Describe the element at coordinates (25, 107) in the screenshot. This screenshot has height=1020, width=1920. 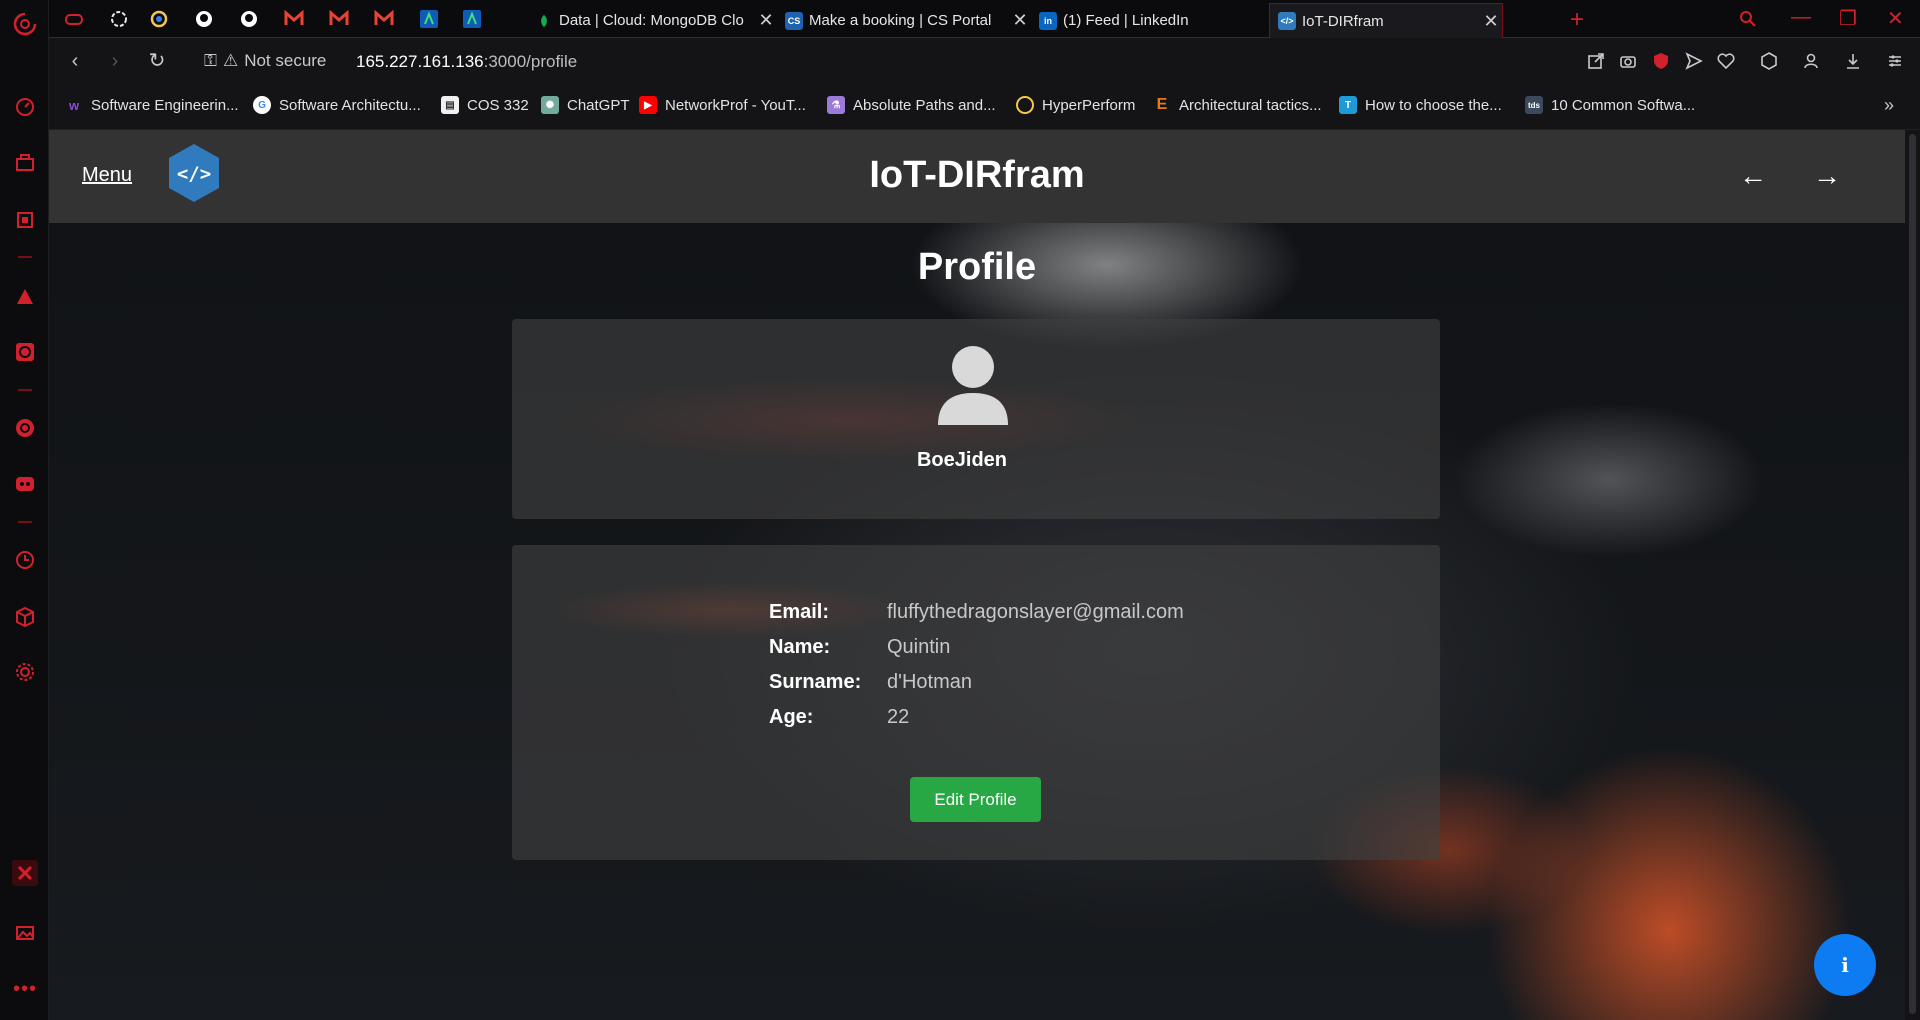
I see `speed-dial-icon` at that location.